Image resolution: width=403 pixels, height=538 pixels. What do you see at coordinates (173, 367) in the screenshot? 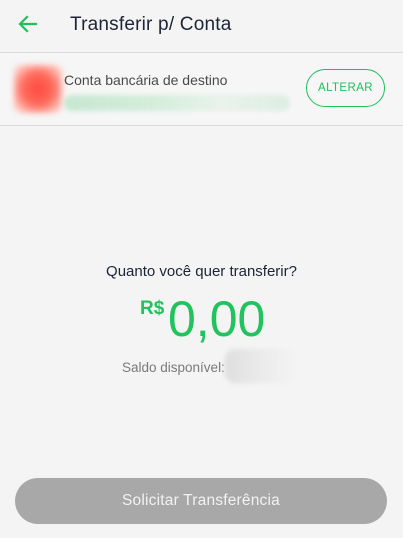
I see `balance-label: Saldo disponível:` at bounding box center [173, 367].